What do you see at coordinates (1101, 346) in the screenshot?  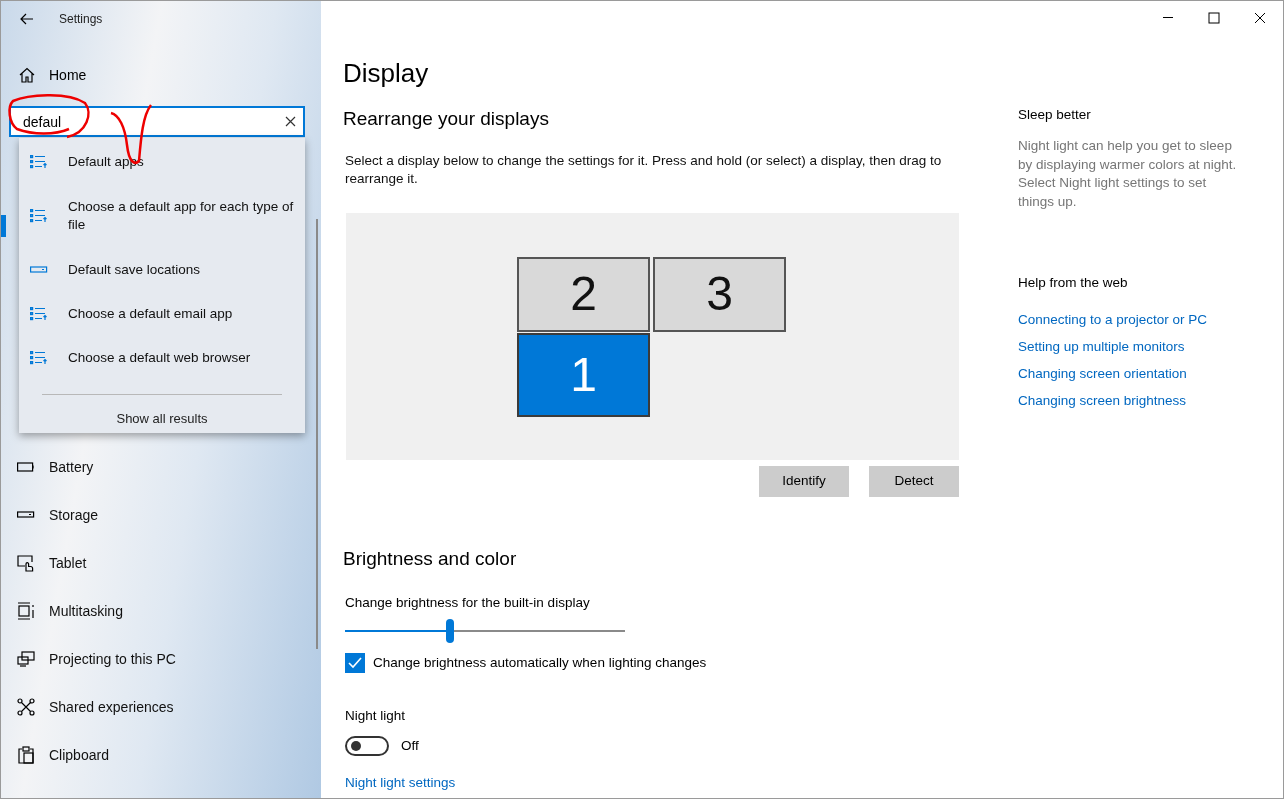 I see `help-link: Setting up multiple monitors` at bounding box center [1101, 346].